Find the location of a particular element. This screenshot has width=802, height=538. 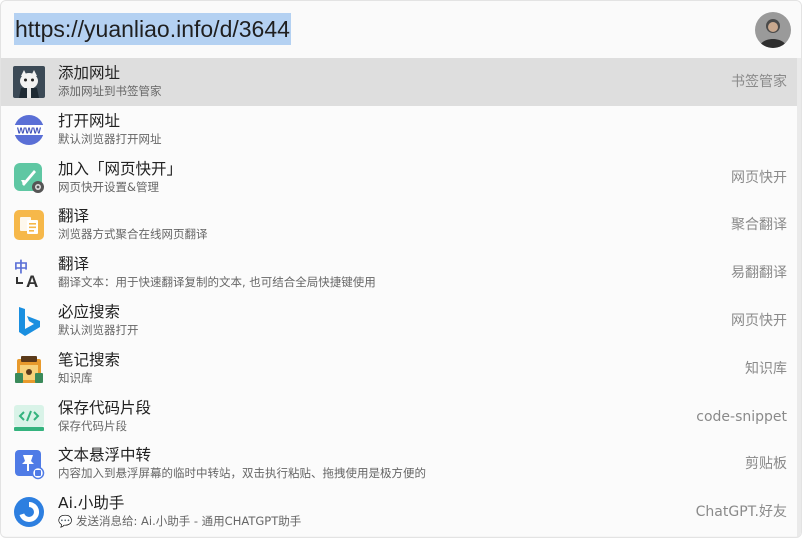

result-subtitle: 翻译文本：用于快速翻译复制的文本, 也可结合全局快捷键使用 is located at coordinates (217, 282).